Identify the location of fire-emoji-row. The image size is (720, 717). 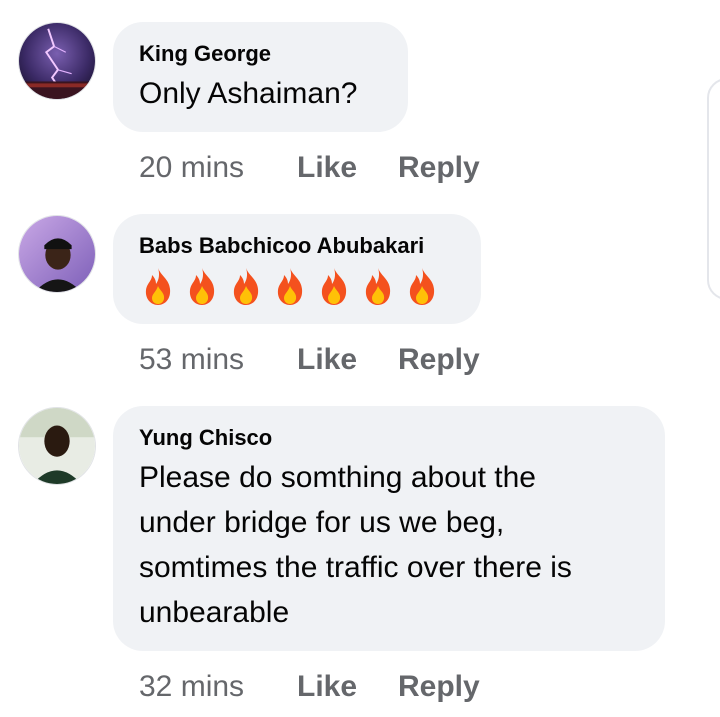
(297, 286).